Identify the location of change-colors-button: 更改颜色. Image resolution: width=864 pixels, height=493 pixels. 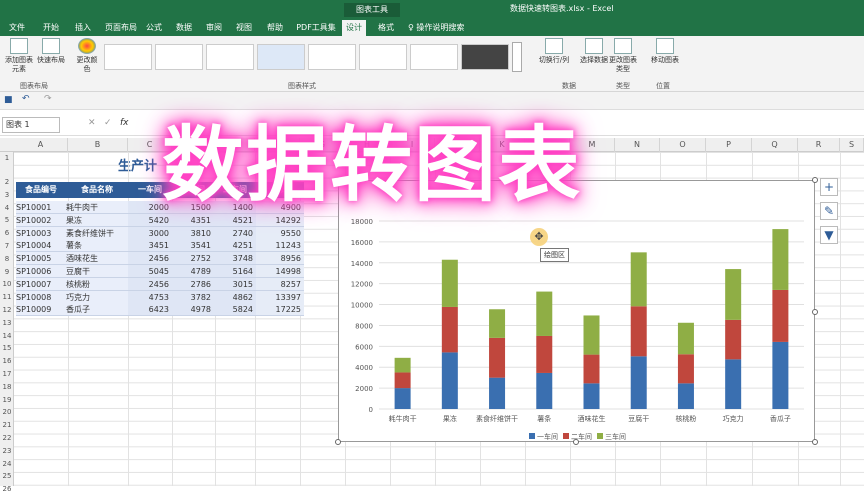
(87, 56).